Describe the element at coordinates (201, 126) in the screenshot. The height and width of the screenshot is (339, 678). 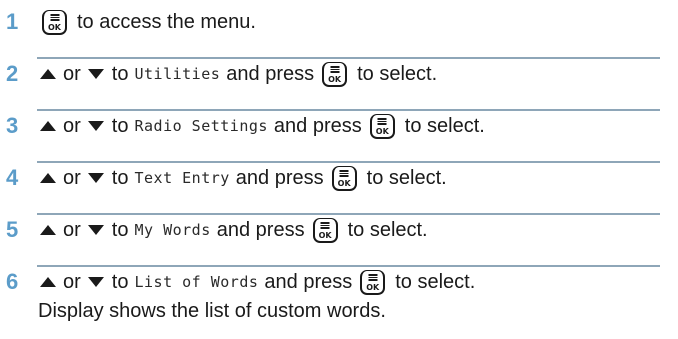
I see `menu-item-name: Radio Settings` at that location.